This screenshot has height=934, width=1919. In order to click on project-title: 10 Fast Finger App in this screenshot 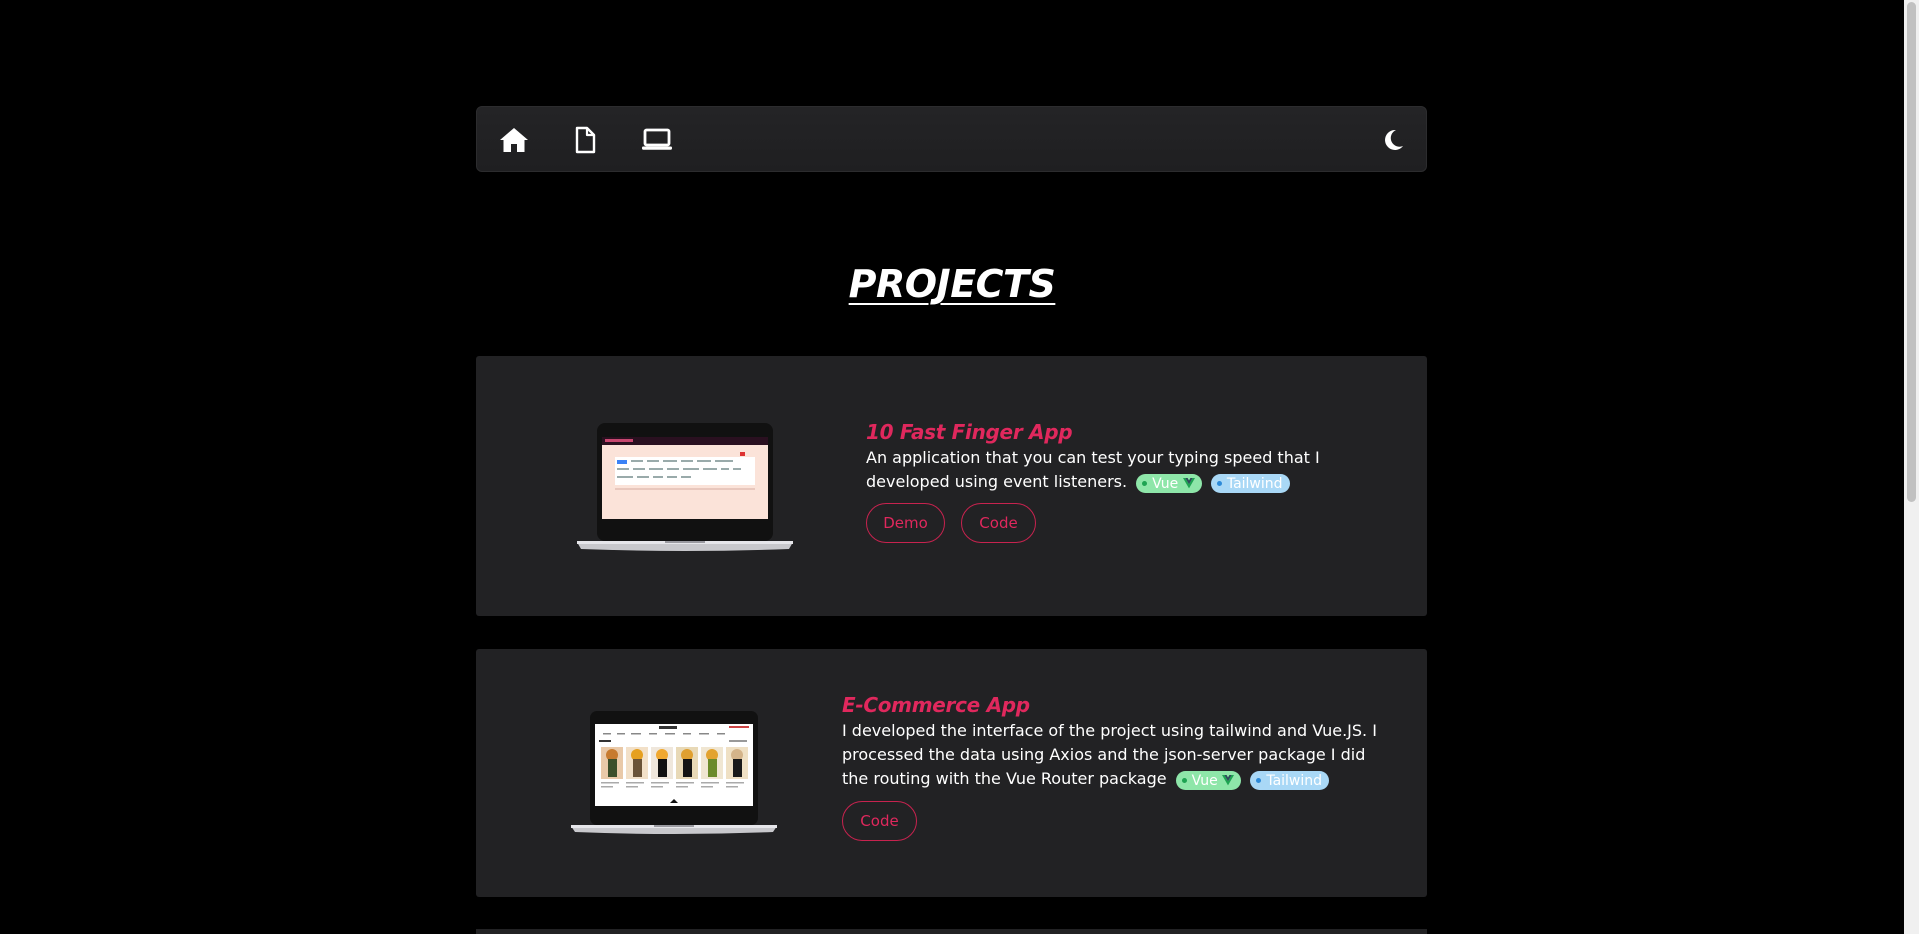, I will do `click(969, 432)`.